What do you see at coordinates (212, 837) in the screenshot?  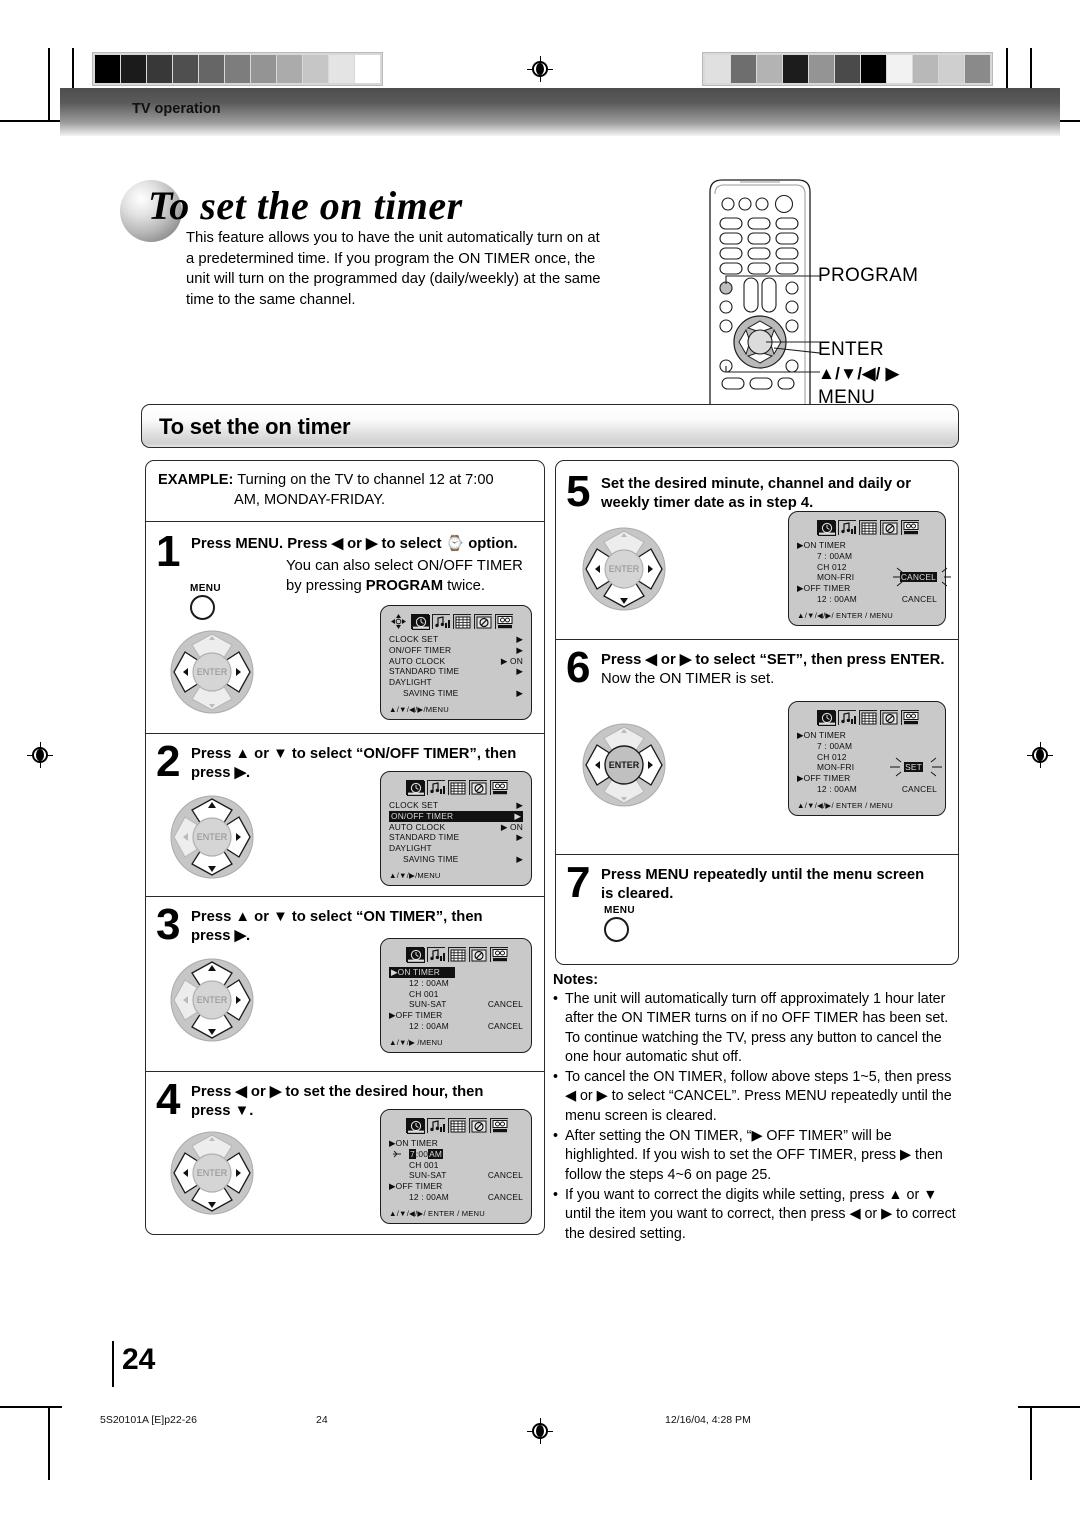 I see `dpad-step2: ENTER` at bounding box center [212, 837].